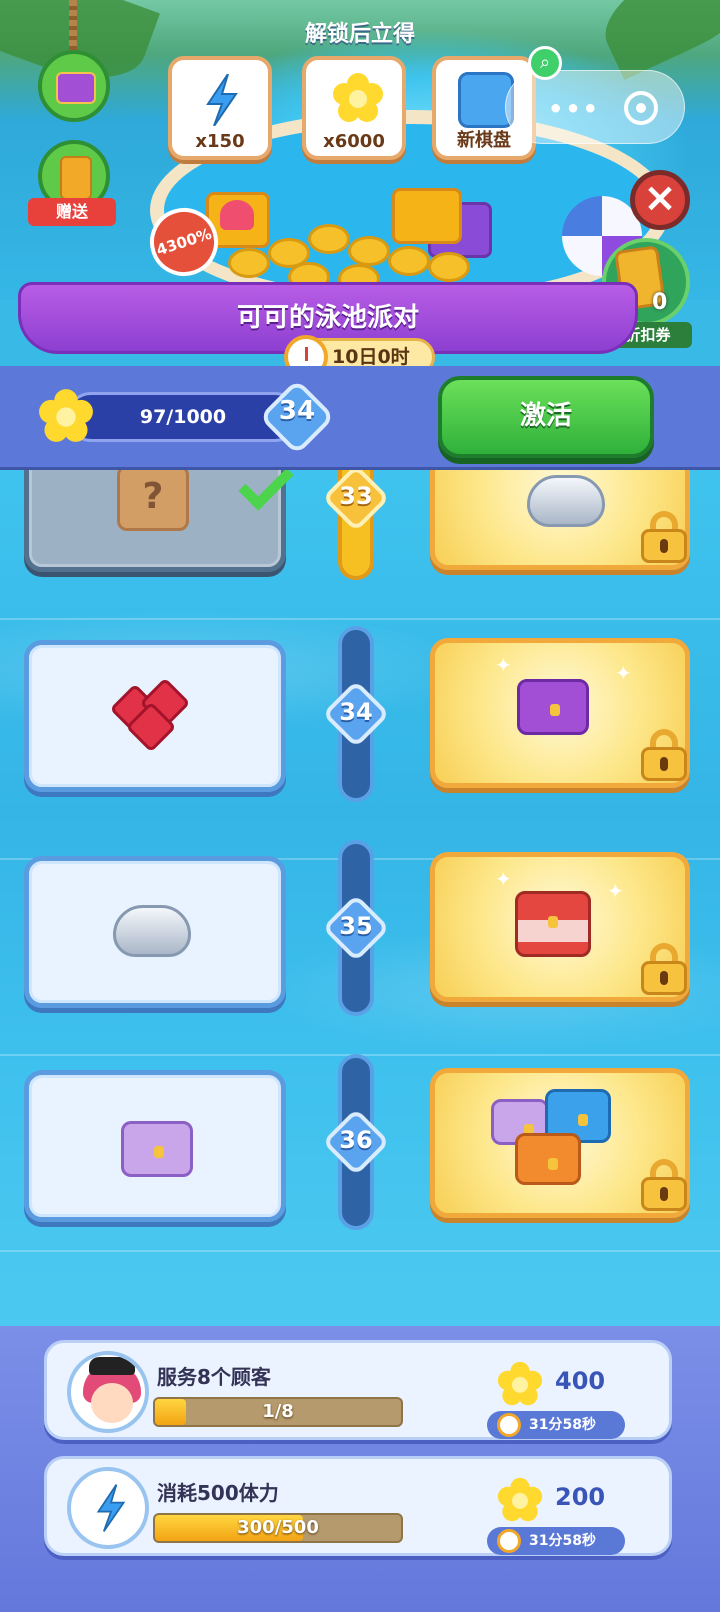 The image size is (720, 1612). Describe the element at coordinates (157, 1149) in the screenshot. I see `pale-chest-icon` at that location.